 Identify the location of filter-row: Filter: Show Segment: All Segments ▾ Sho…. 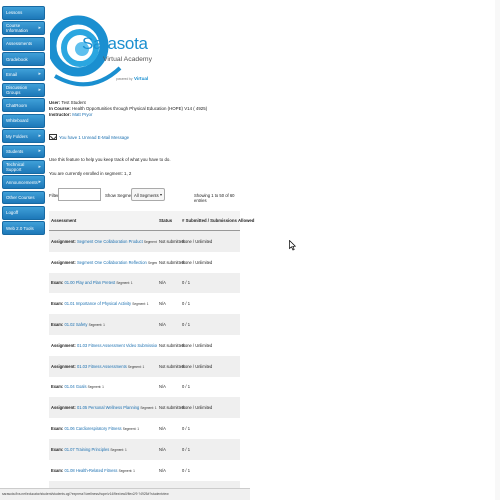
(144, 195).